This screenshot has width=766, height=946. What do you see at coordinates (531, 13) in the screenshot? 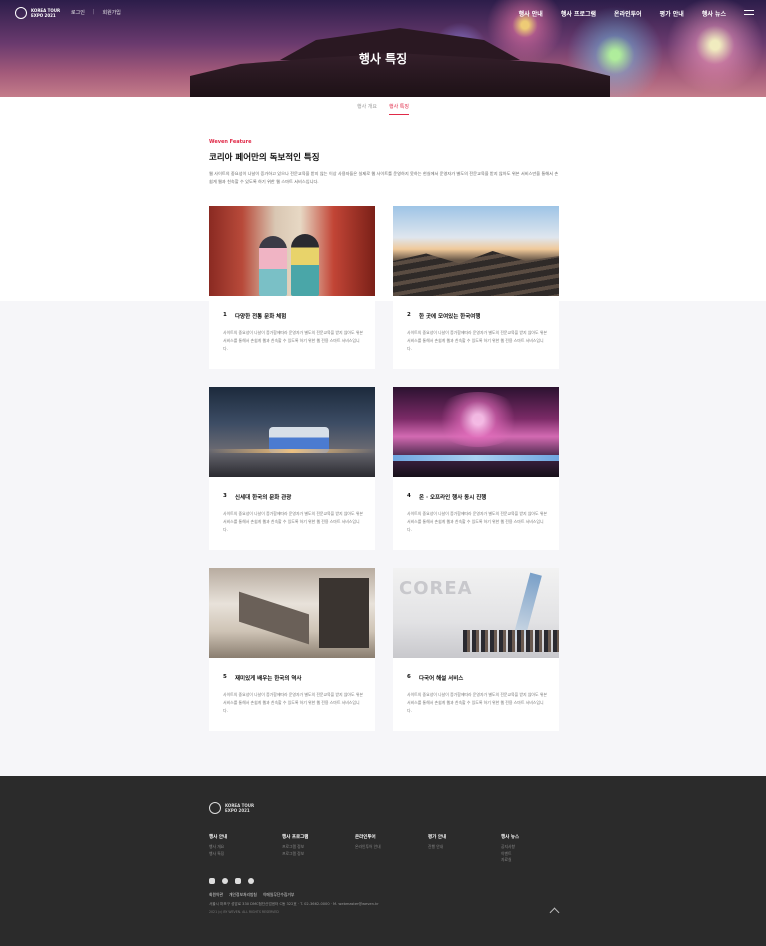
I see `nav-item-event-info: 행사 안내` at bounding box center [531, 13].